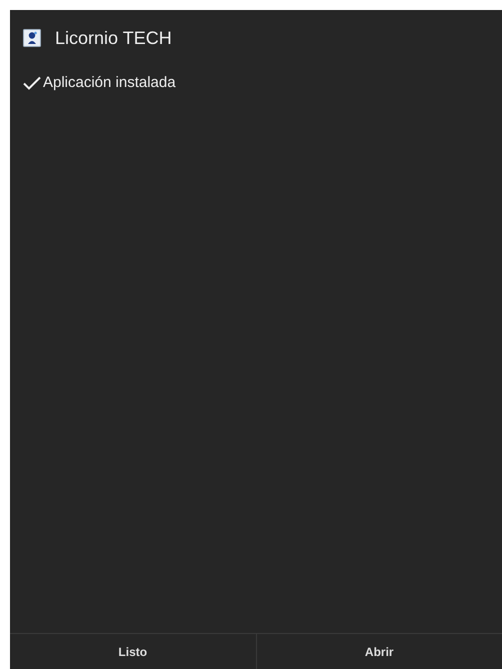 Image resolution: width=502 pixels, height=669 pixels. What do you see at coordinates (32, 38) in the screenshot?
I see `app-icon` at bounding box center [32, 38].